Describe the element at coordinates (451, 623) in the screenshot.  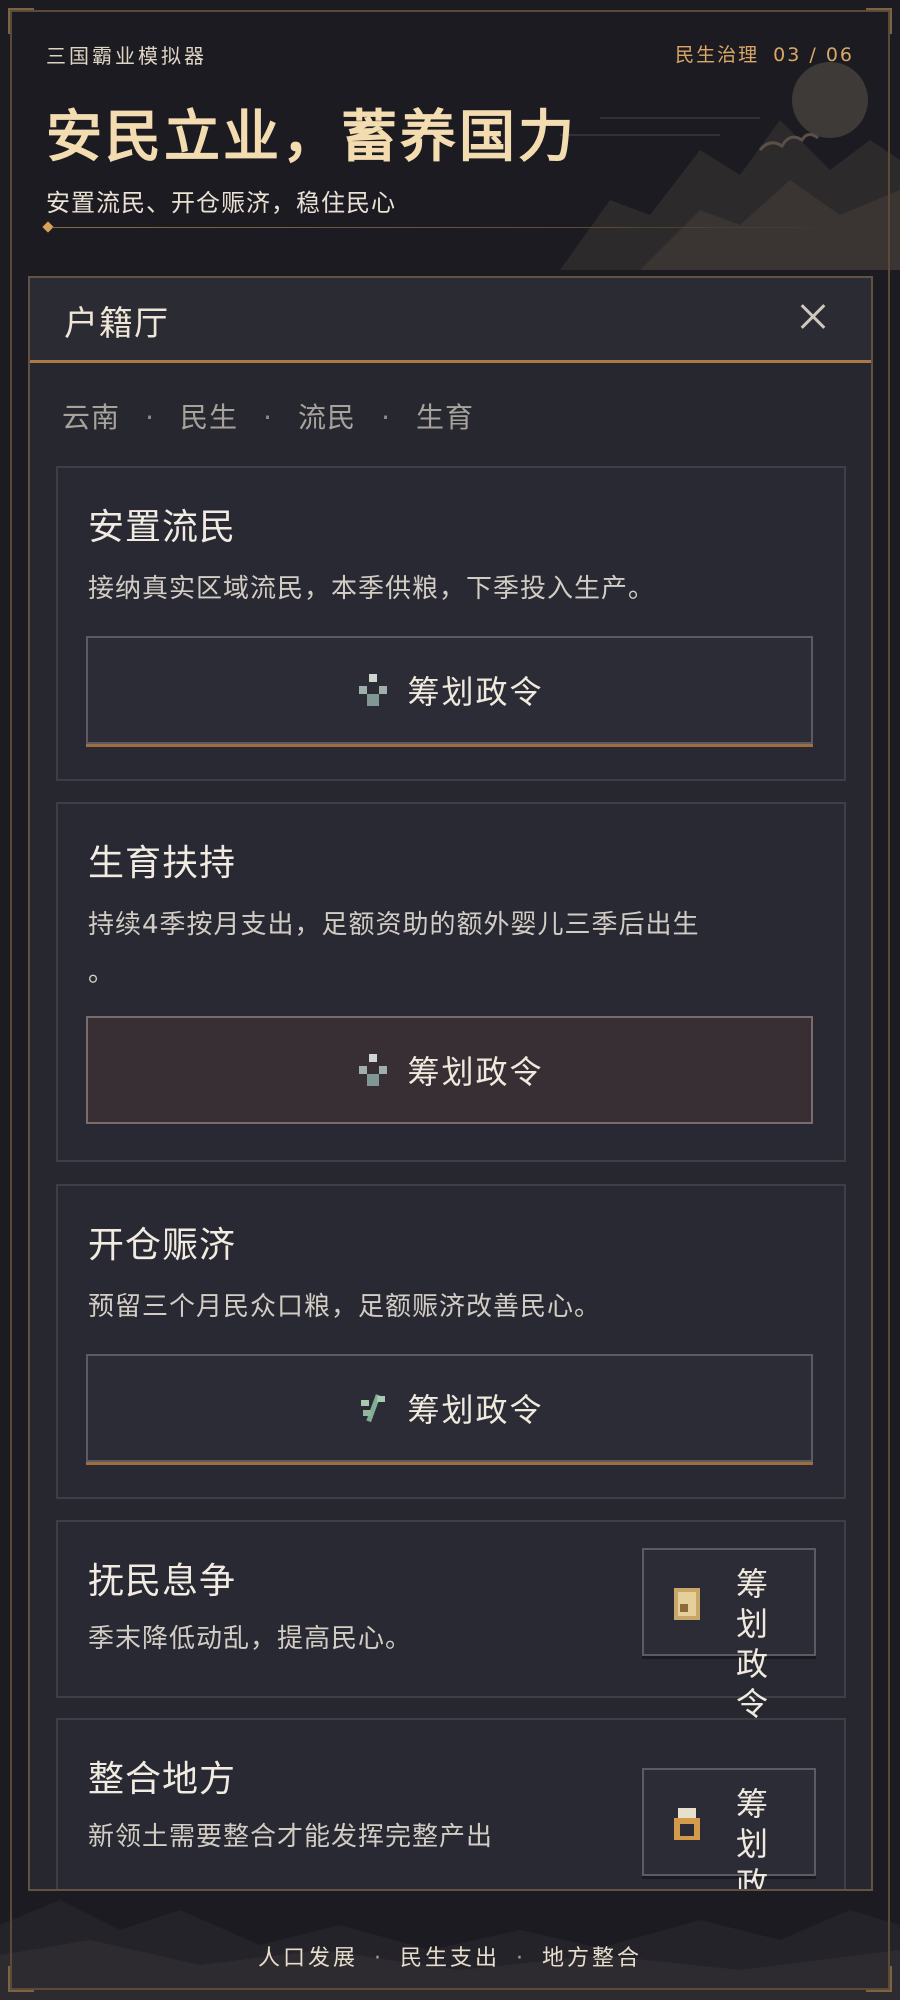
I see `policy-card-resettle-refugees: 安置流民 接纳真实区域流民，本季供粮，下季投入生产。 筹划政令` at that location.